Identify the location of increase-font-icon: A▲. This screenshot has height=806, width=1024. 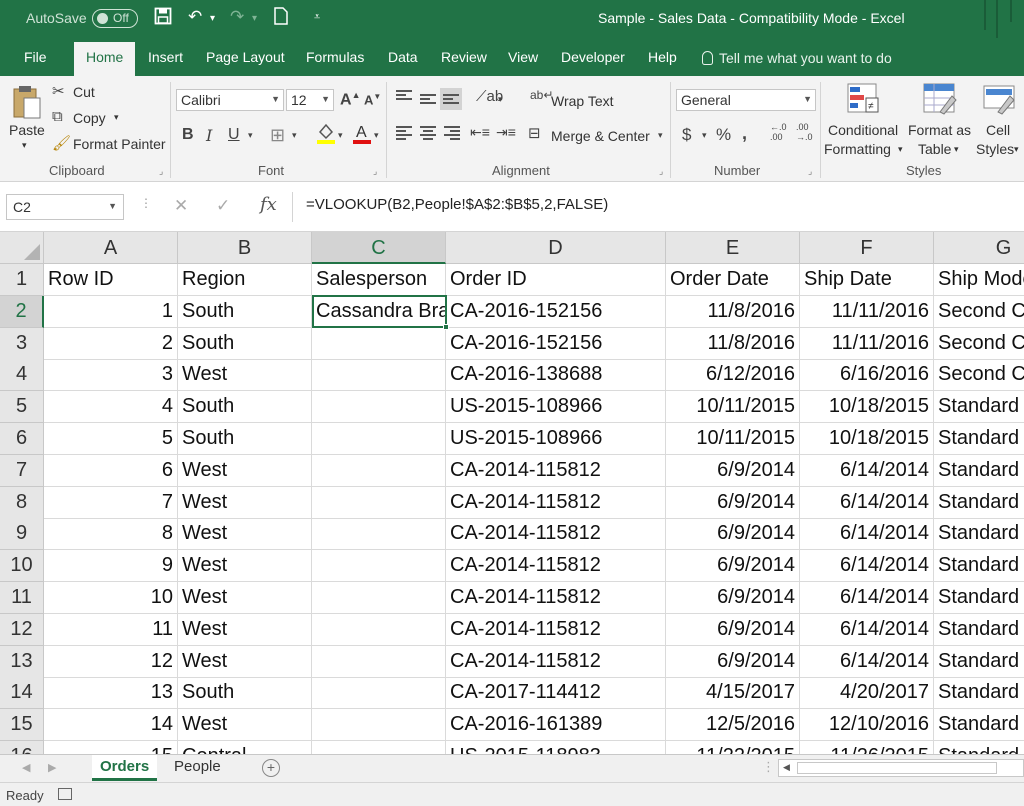
(350, 99).